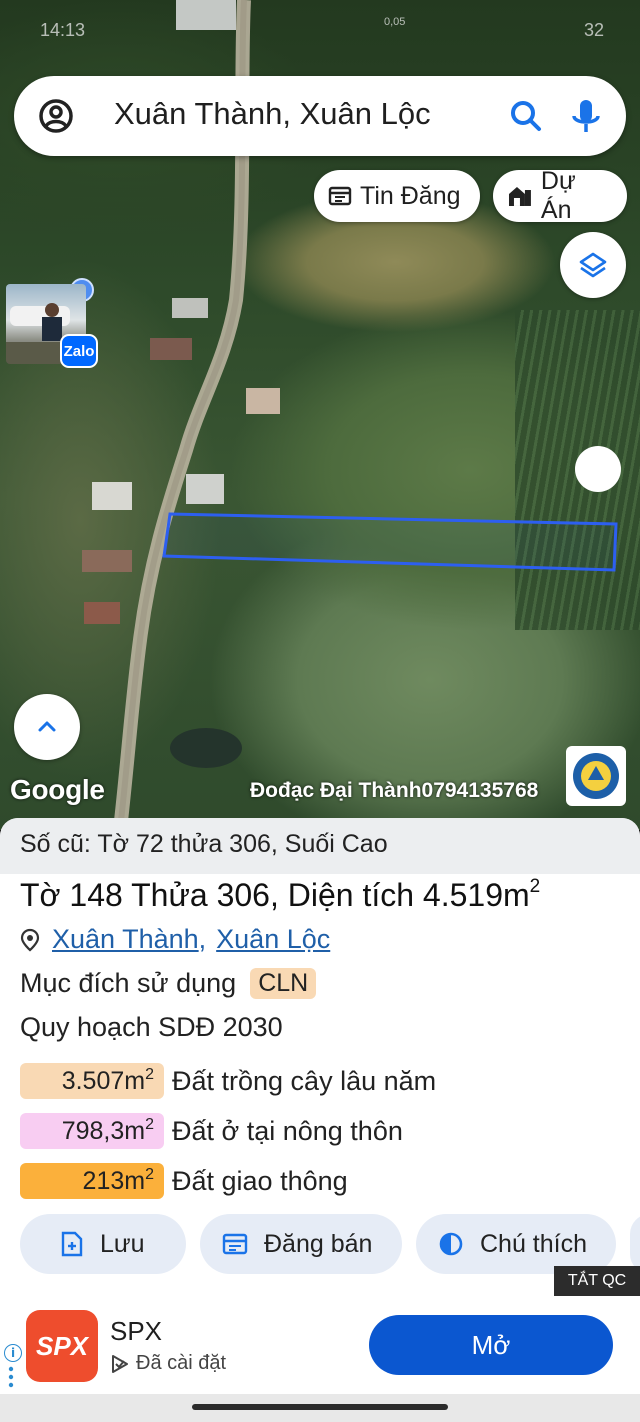 Image resolution: width=640 pixels, height=1422 pixels. What do you see at coordinates (318, 1243) in the screenshot?
I see `post-sale-label: Đăng bán` at bounding box center [318, 1243].